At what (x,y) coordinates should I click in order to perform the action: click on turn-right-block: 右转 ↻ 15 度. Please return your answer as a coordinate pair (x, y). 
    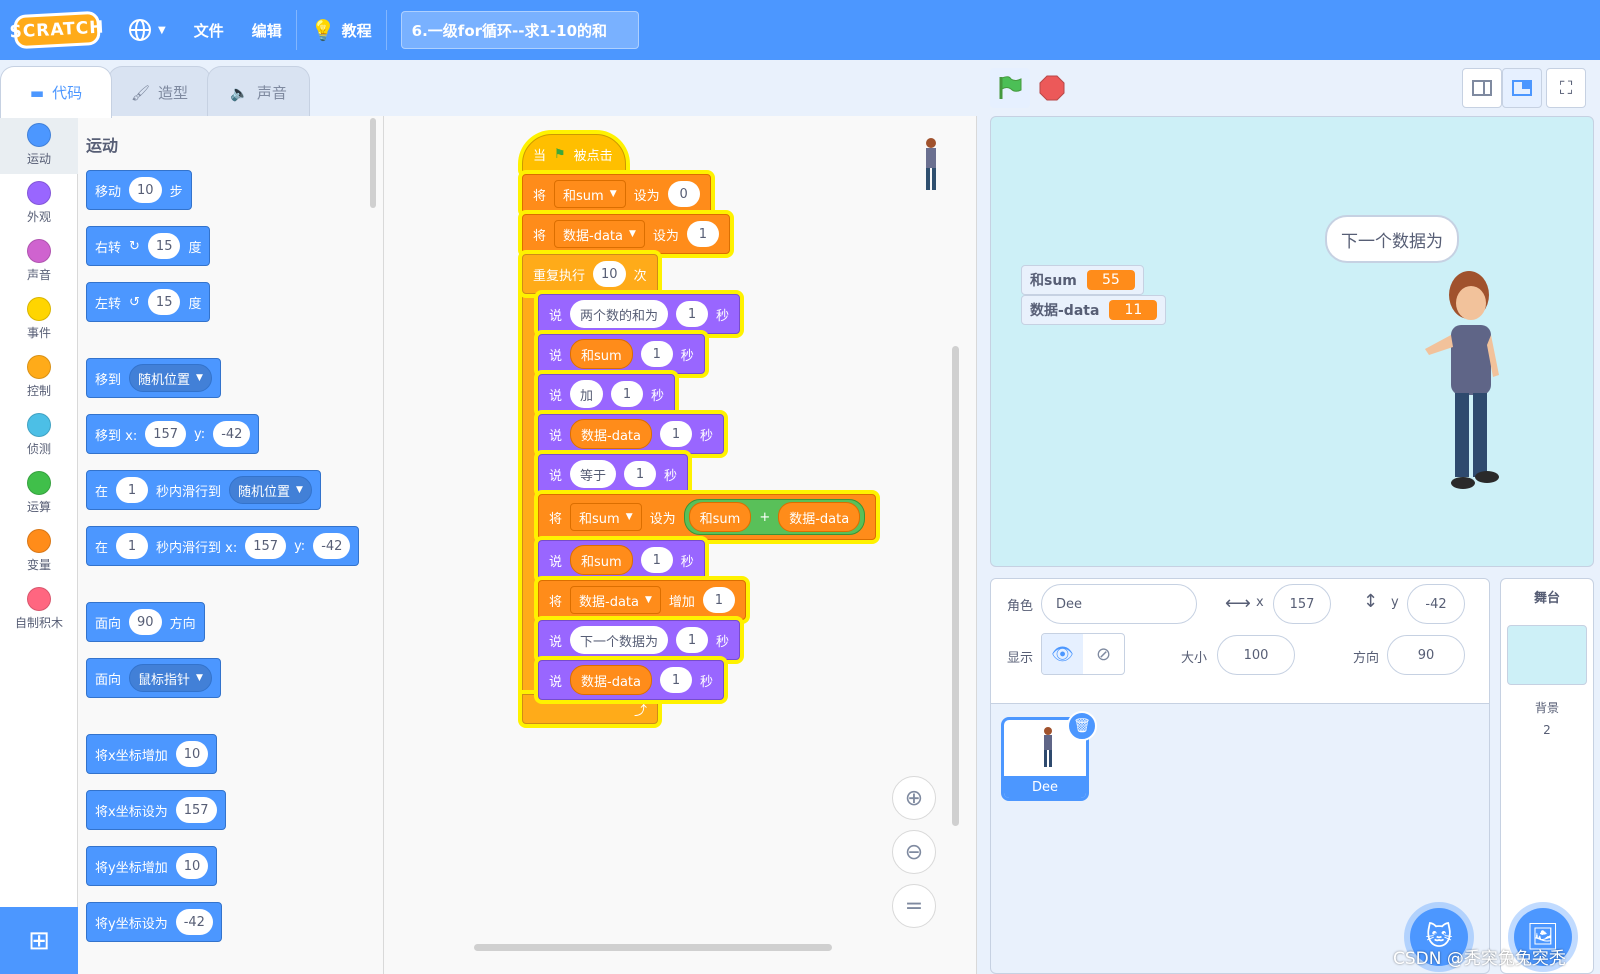
    Looking at the image, I should click on (148, 246).